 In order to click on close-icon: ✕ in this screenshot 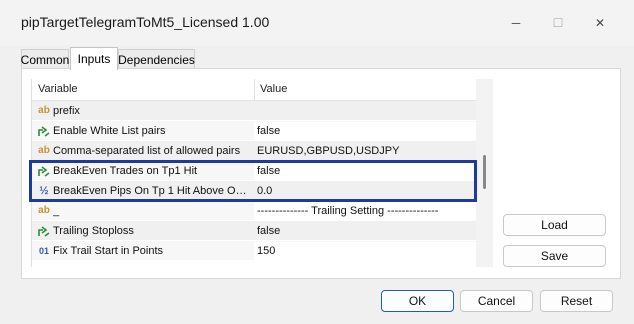, I will do `click(600, 23)`.